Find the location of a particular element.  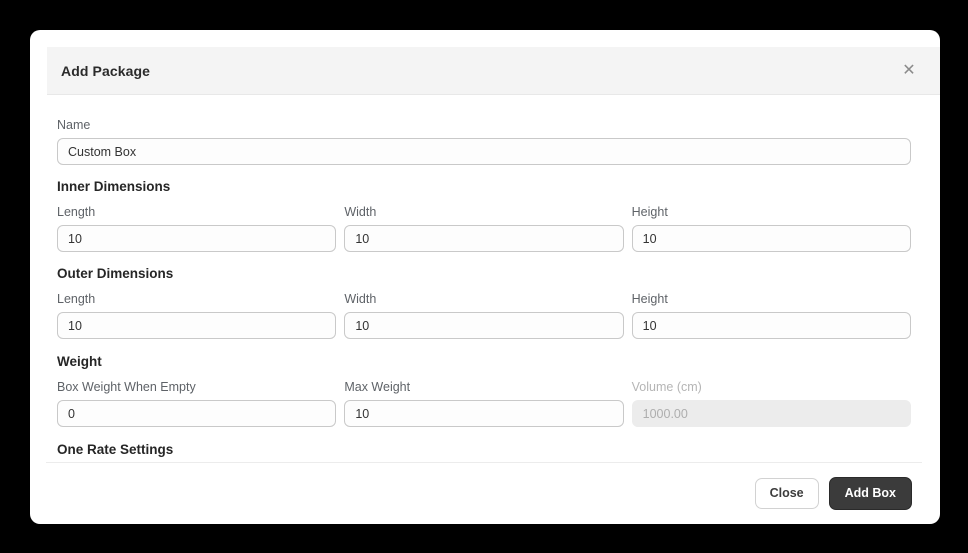

inner-dimensions-row: Length Width Height is located at coordinates (484, 228).